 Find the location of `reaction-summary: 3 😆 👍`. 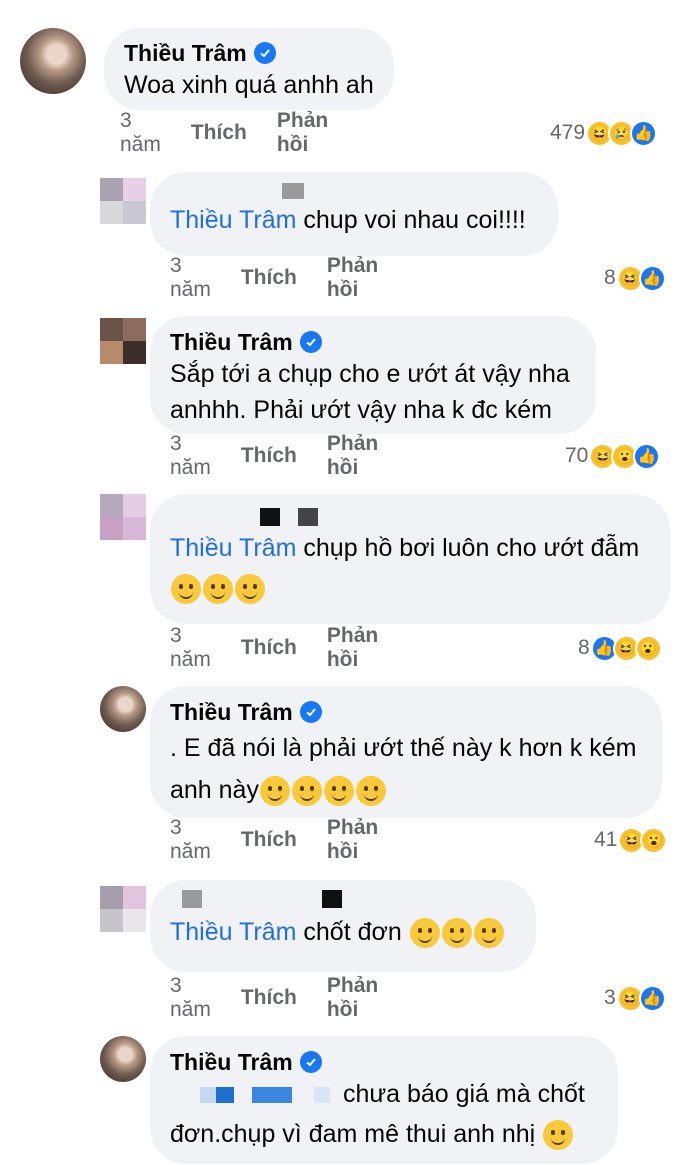

reaction-summary: 3 😆 👍 is located at coordinates (635, 998).